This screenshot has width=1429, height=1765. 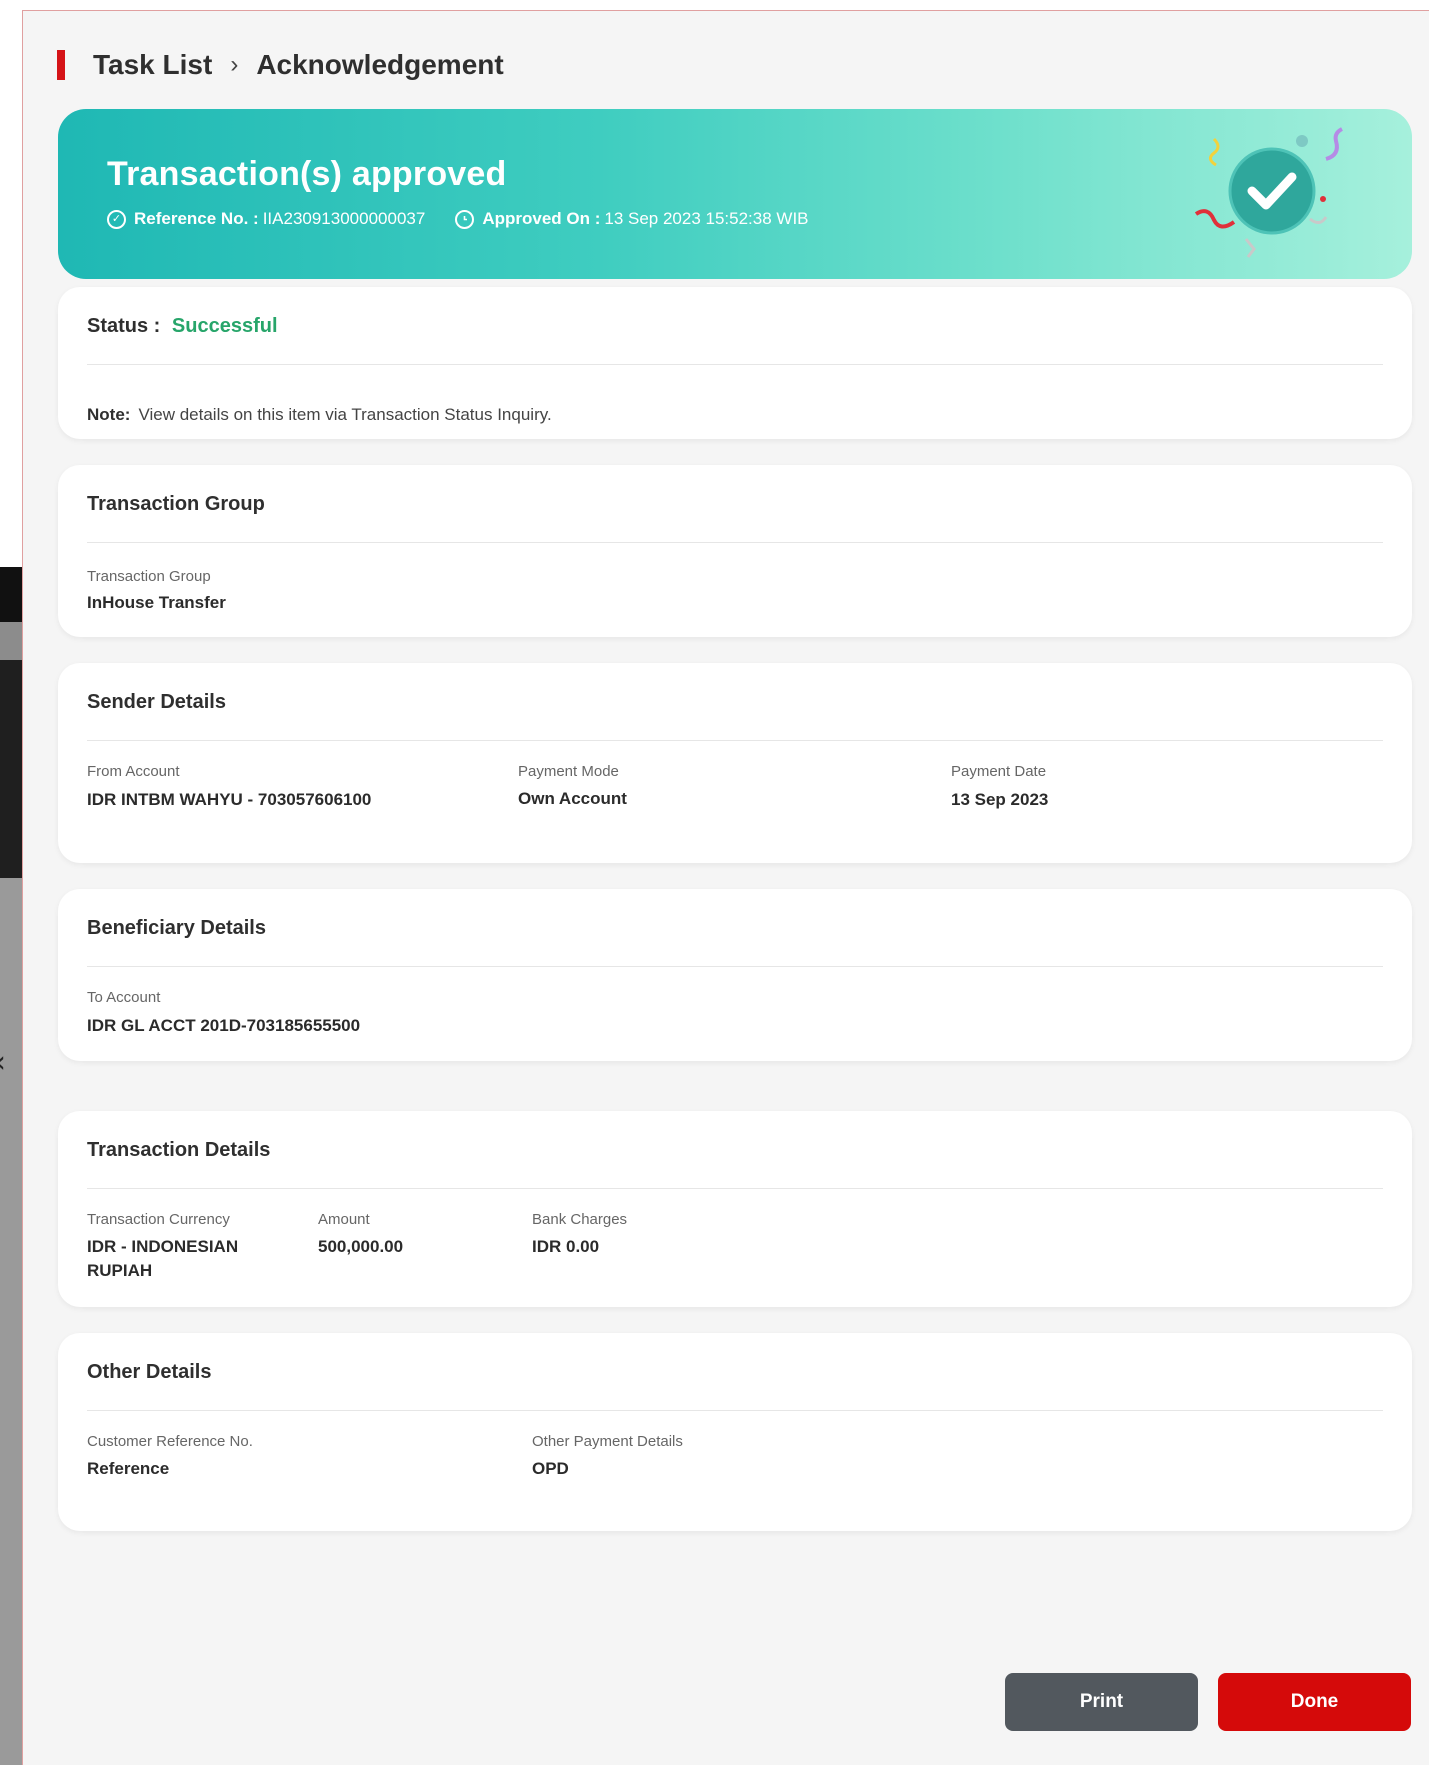 What do you see at coordinates (234, 64) in the screenshot?
I see `chevron-right-icon: ›` at bounding box center [234, 64].